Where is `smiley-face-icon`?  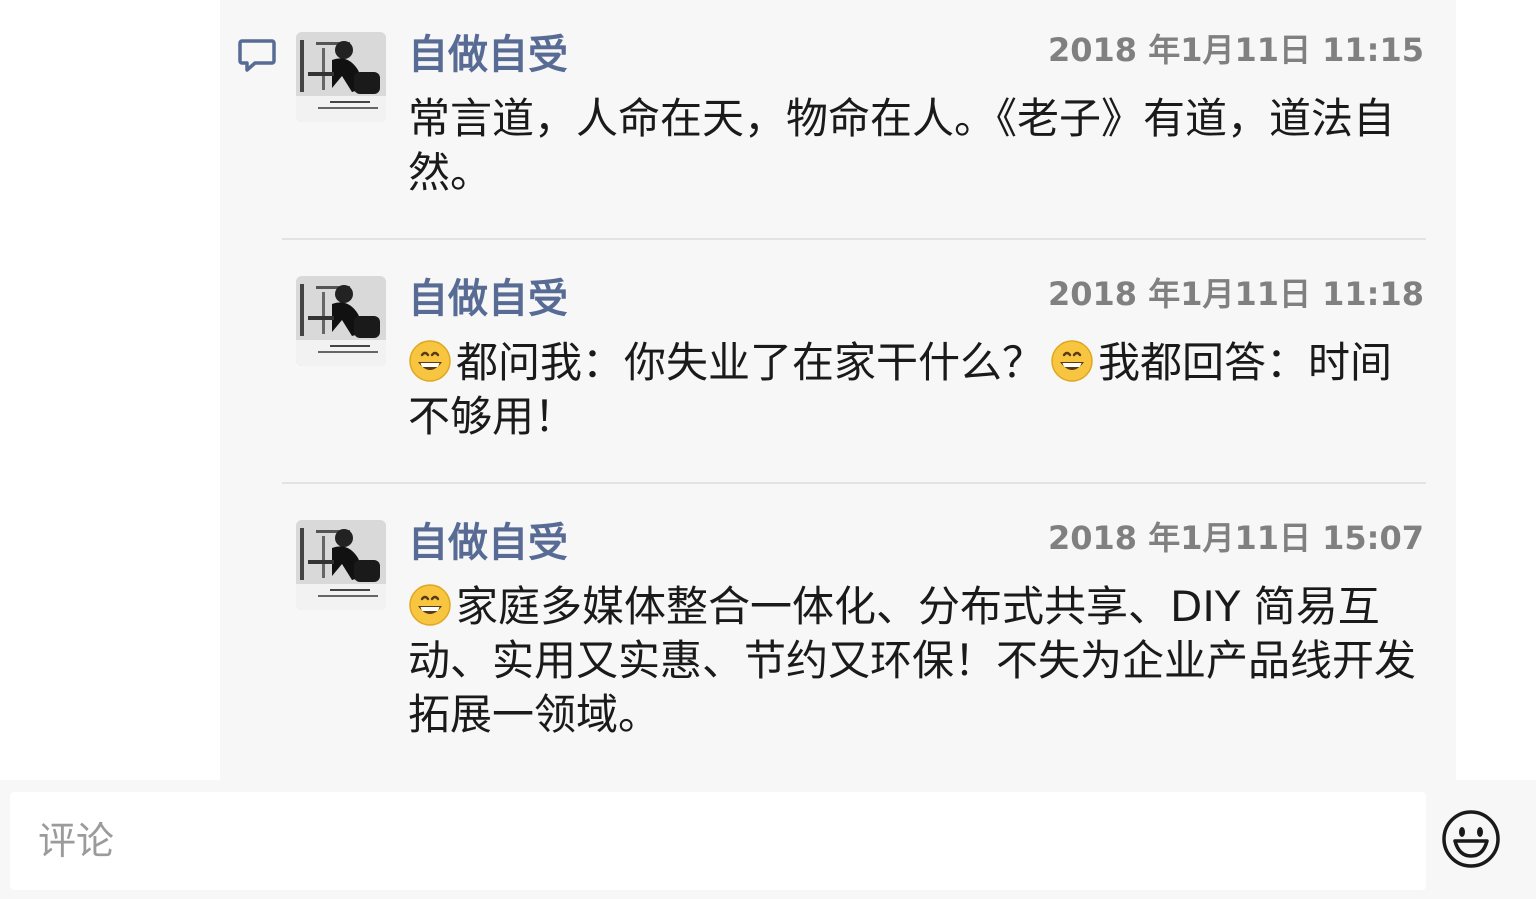
smiley-face-icon is located at coordinates (1471, 839).